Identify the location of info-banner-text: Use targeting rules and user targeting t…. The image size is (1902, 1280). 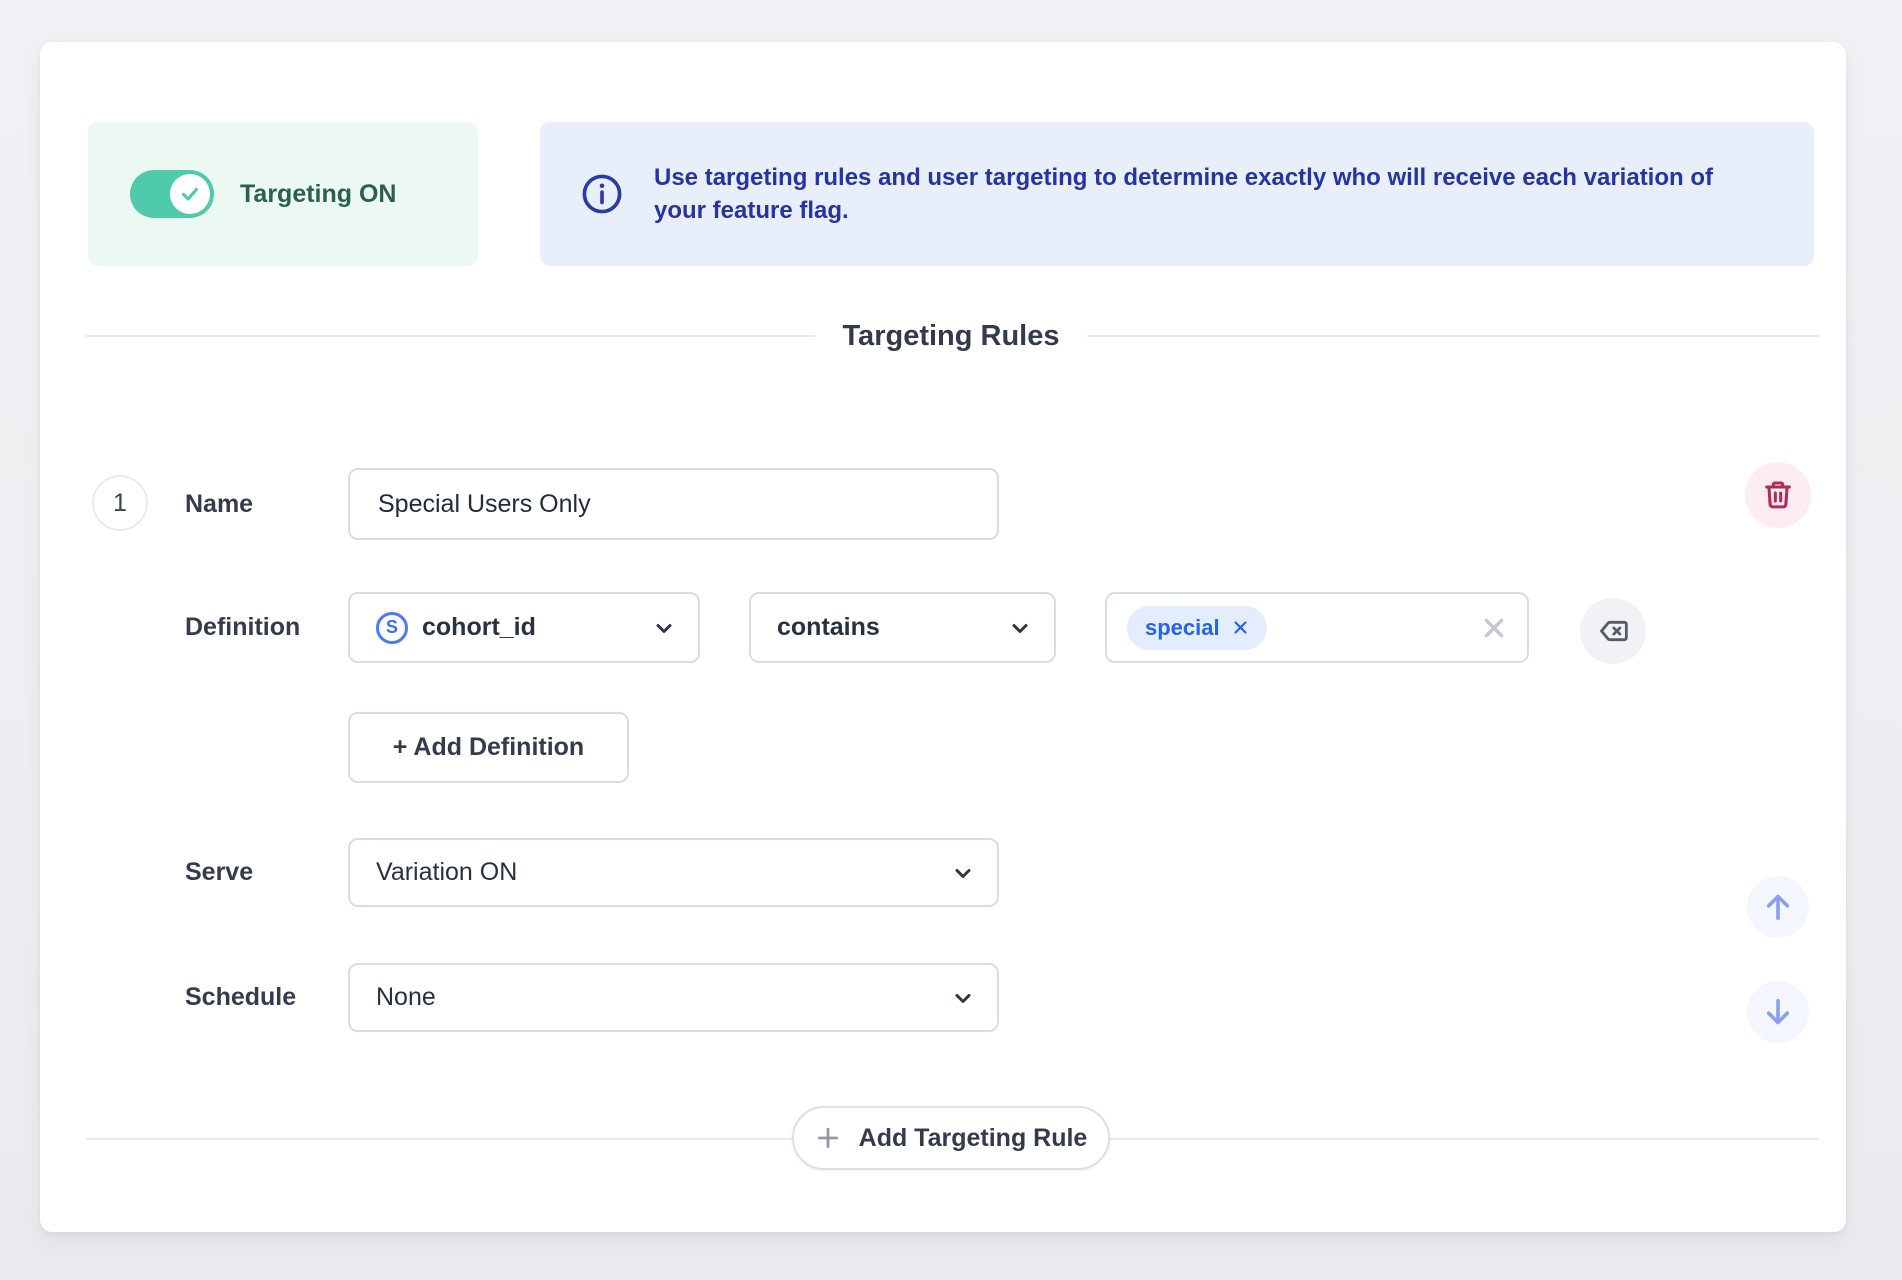
(1183, 194).